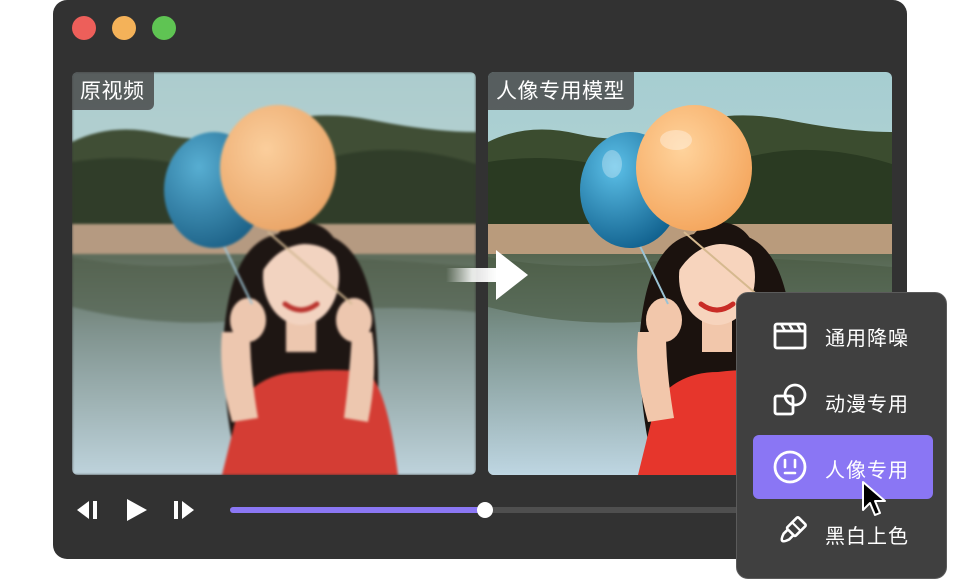  I want to click on menu-item-colorize: 黑白上色, so click(843, 533).